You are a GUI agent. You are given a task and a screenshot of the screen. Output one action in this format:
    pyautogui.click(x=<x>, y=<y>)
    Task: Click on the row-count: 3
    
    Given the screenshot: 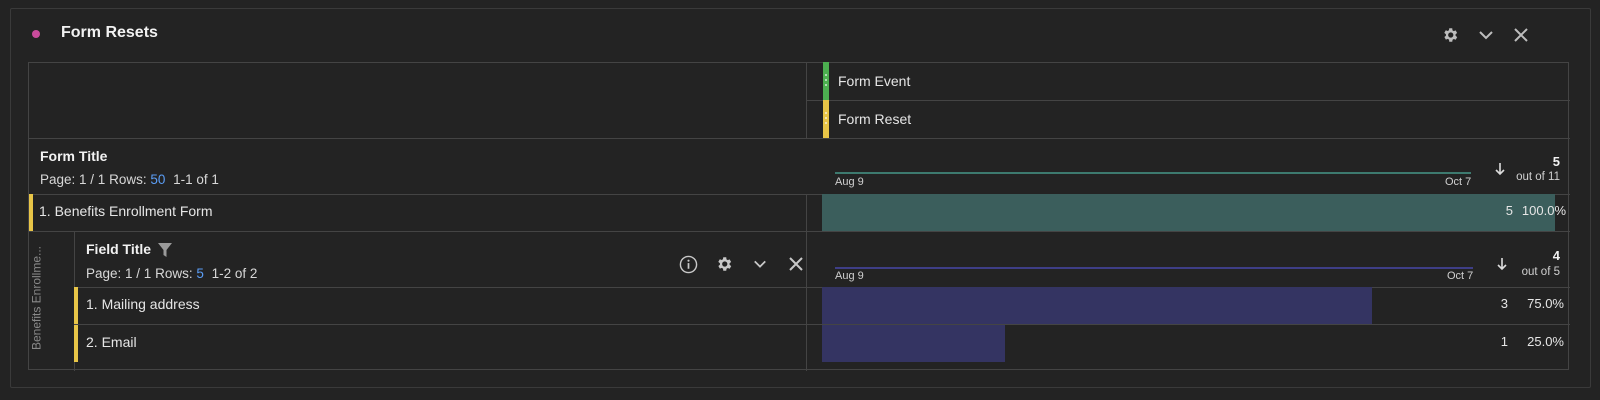 What is the action you would take?
    pyautogui.click(x=1504, y=303)
    